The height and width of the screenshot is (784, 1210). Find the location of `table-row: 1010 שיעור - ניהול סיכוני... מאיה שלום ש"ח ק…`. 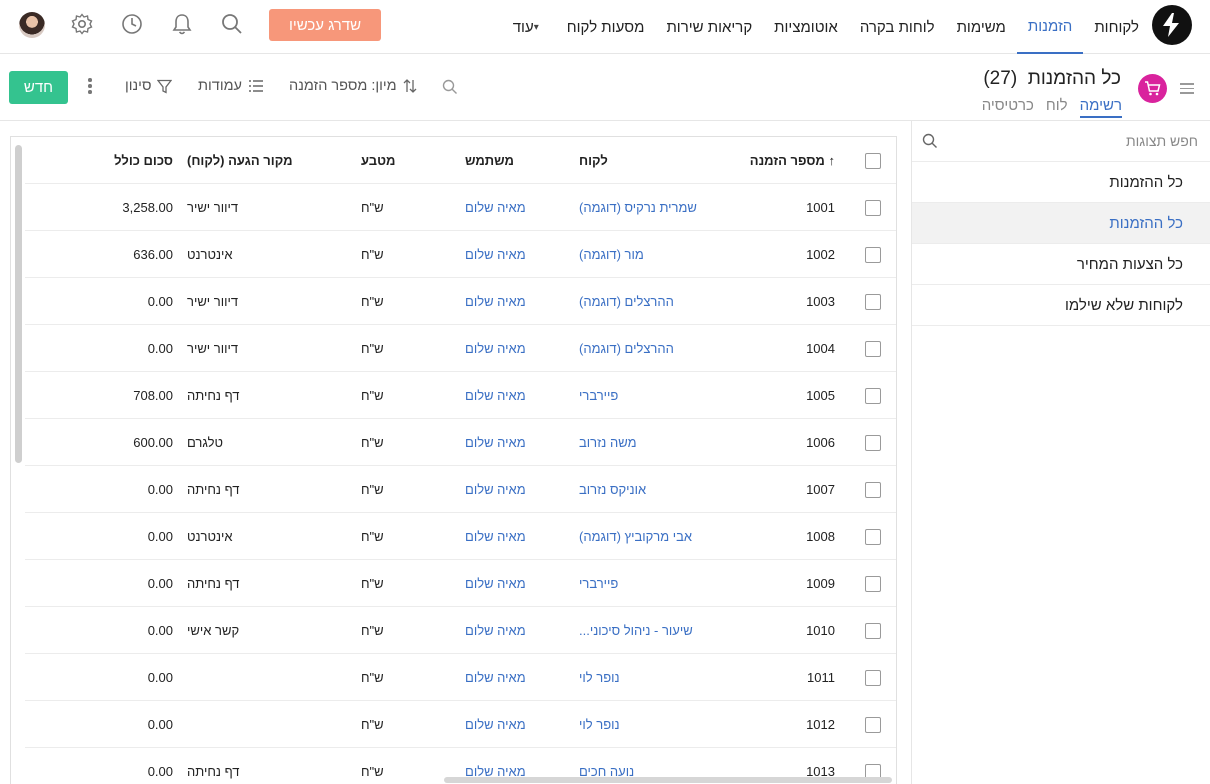

table-row: 1010 שיעור - ניהול סיכוני... מאיה שלום ש"ח ק… is located at coordinates (460, 630).